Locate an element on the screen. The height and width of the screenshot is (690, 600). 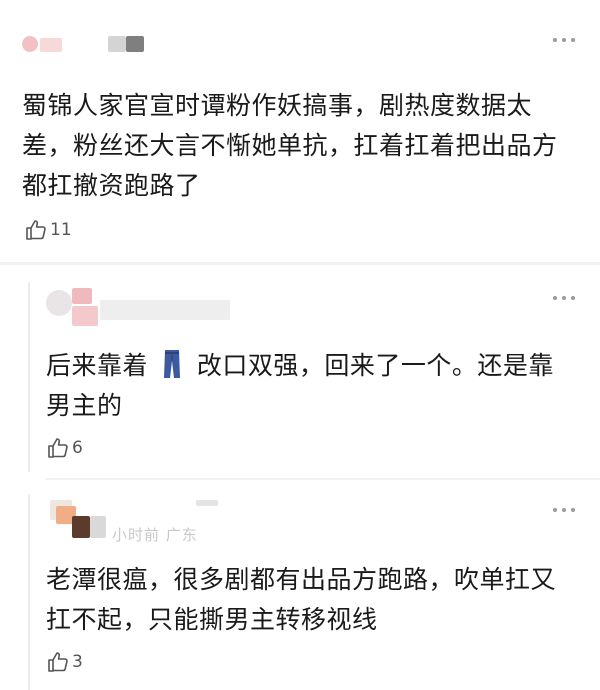
like-count: 11 is located at coordinates (61, 230).